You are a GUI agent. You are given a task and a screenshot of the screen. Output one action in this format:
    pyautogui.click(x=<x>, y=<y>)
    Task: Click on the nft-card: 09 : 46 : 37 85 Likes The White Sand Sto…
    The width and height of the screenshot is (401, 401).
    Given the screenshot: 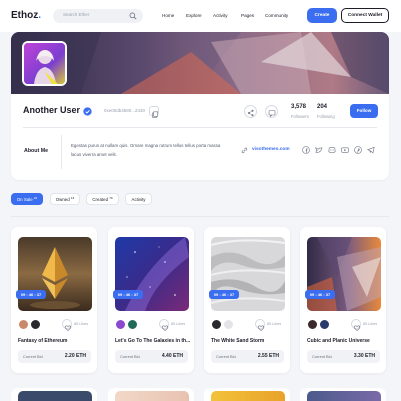 What is the action you would take?
    pyautogui.click(x=247, y=300)
    